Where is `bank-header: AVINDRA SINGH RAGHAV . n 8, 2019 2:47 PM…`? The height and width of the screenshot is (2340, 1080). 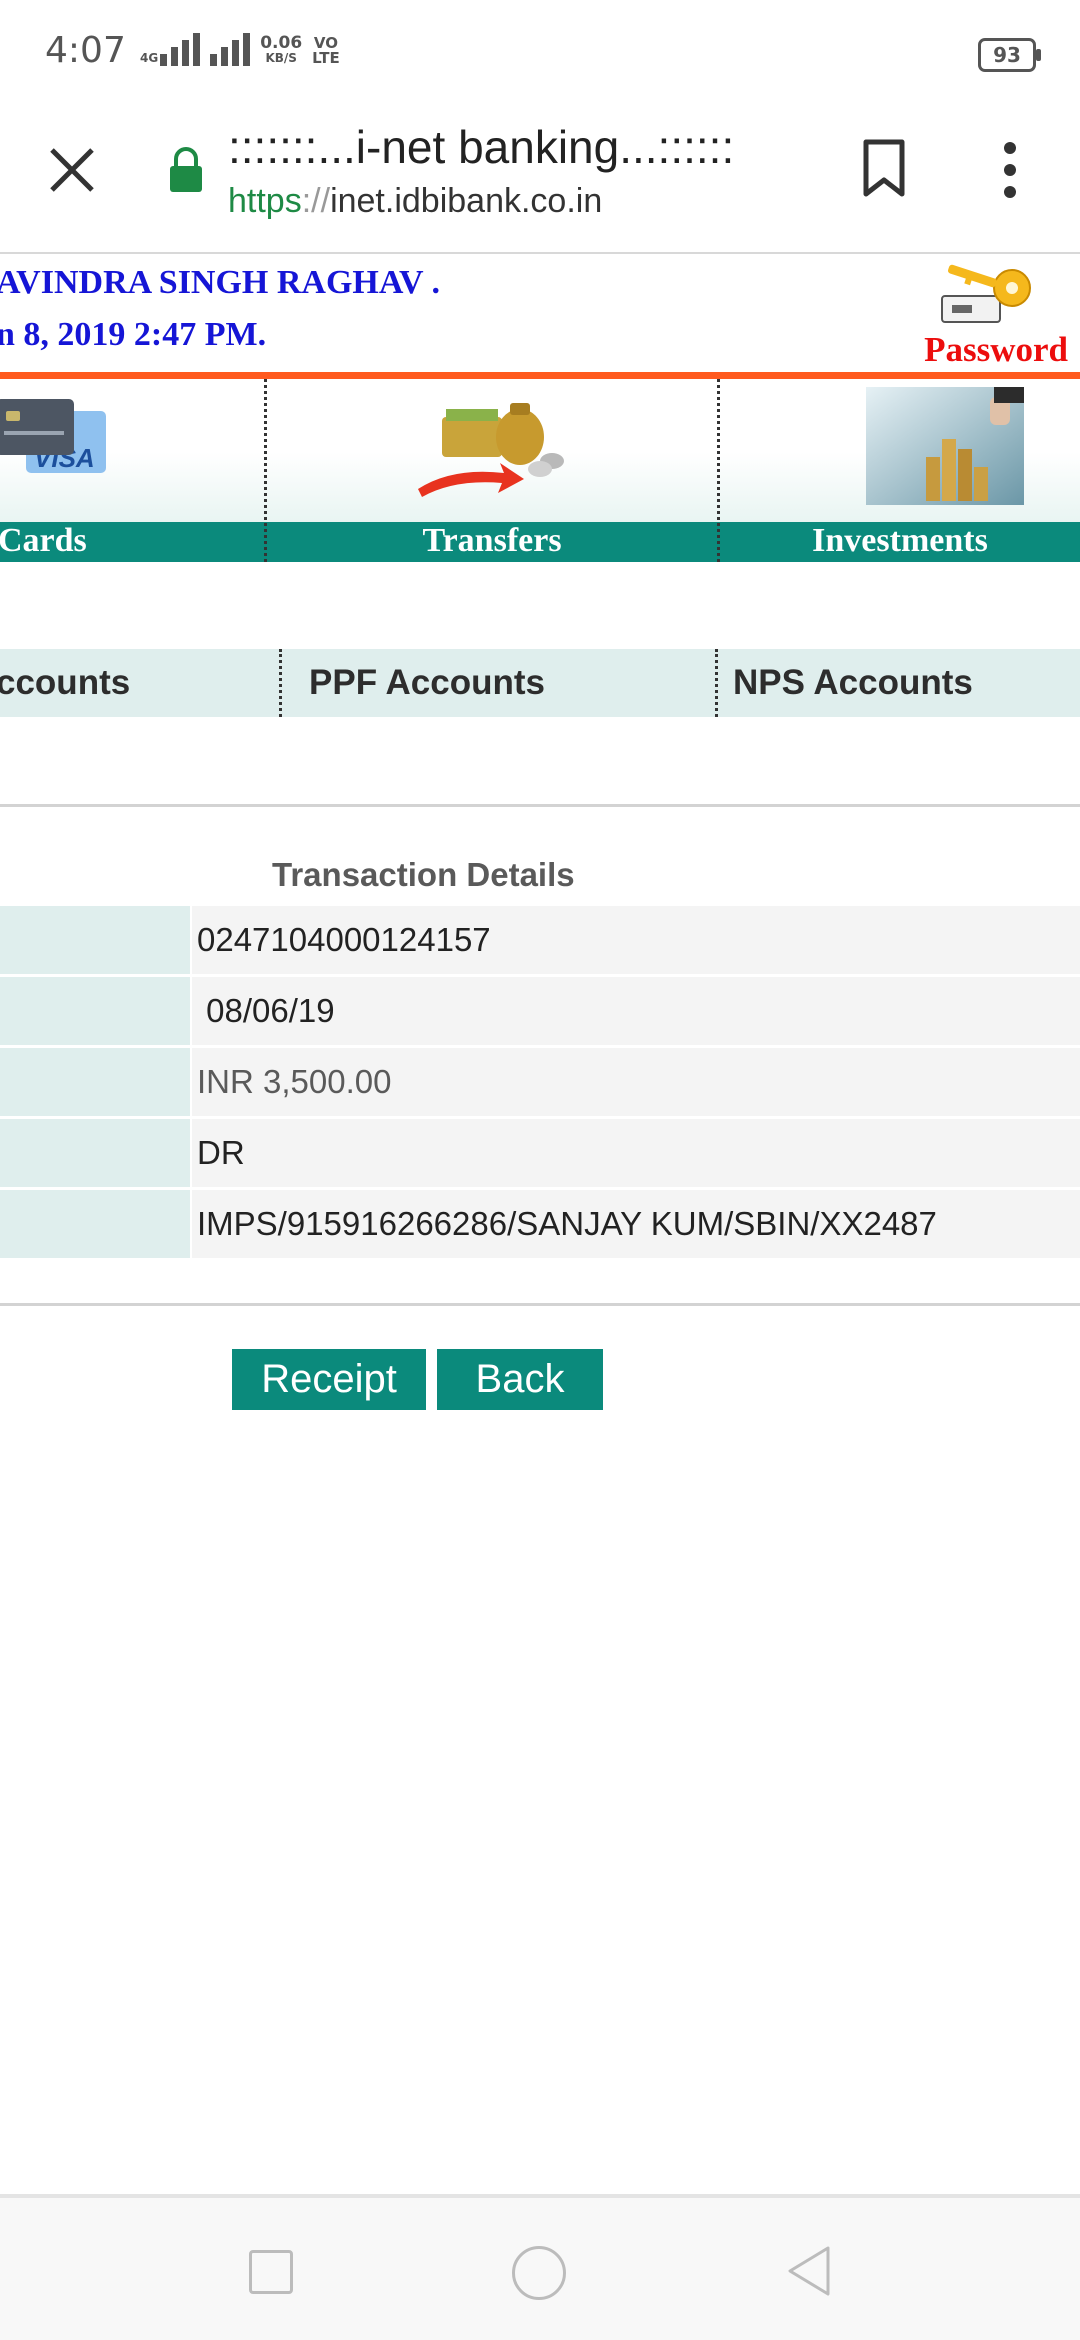
bank-header: AVINDRA SINGH RAGHAV . n 8, 2019 2:47 PM… is located at coordinates (540, 316).